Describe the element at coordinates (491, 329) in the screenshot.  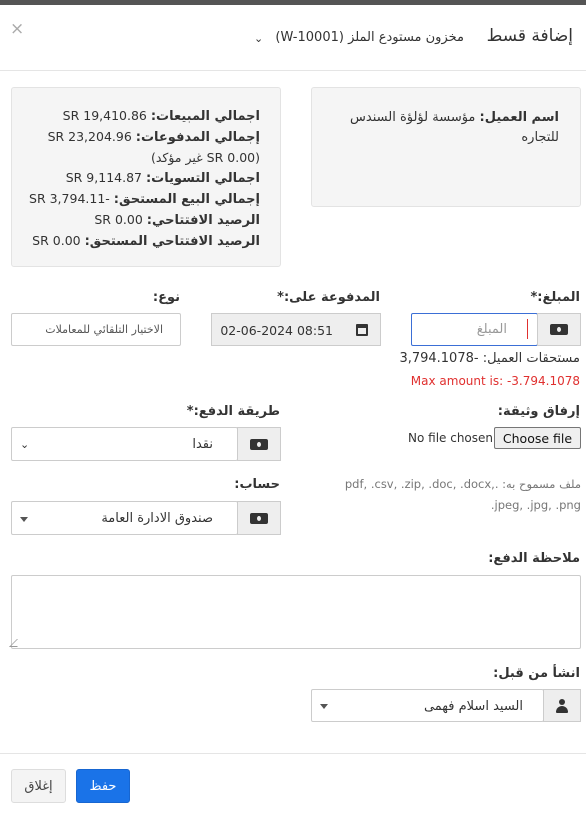
I see `amount-input-placeholder: المبلغ` at that location.